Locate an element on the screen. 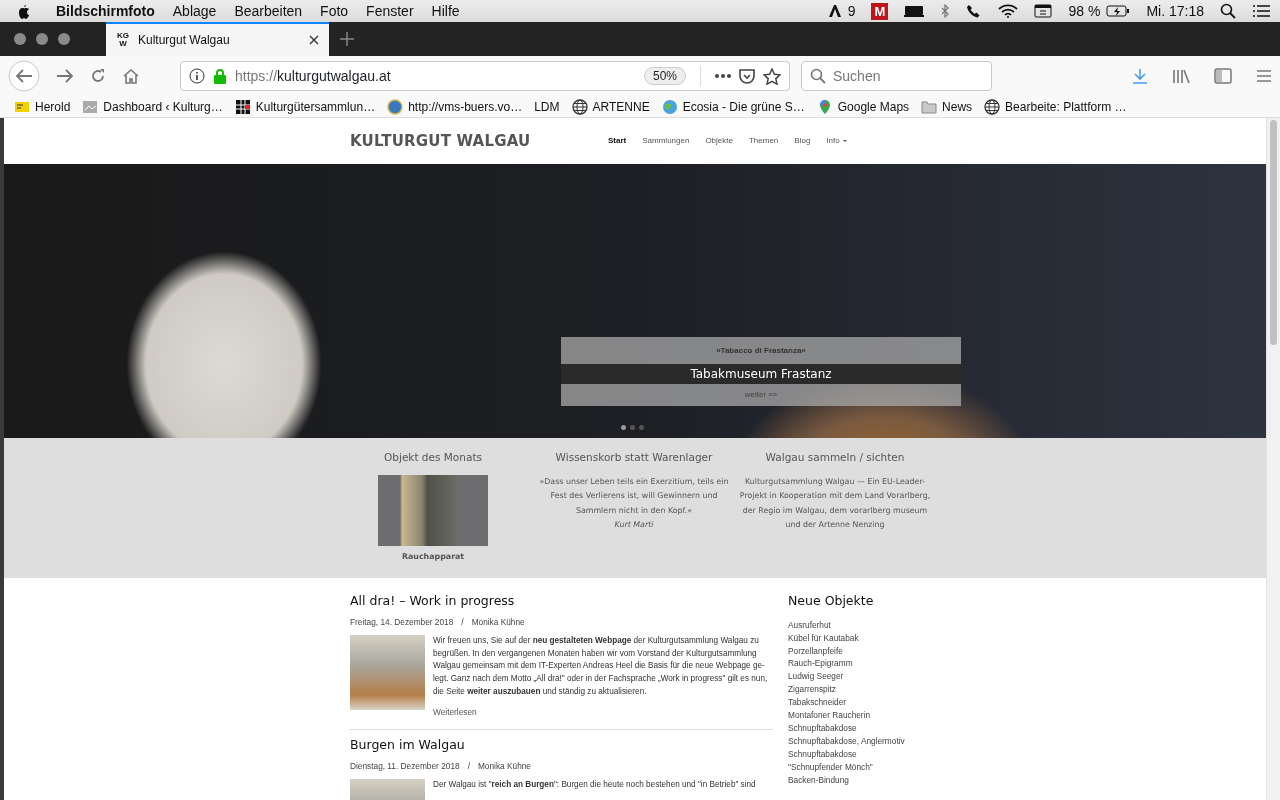 The height and width of the screenshot is (800, 1280). post-title: All dra! – Work in progress is located at coordinates (561, 601).